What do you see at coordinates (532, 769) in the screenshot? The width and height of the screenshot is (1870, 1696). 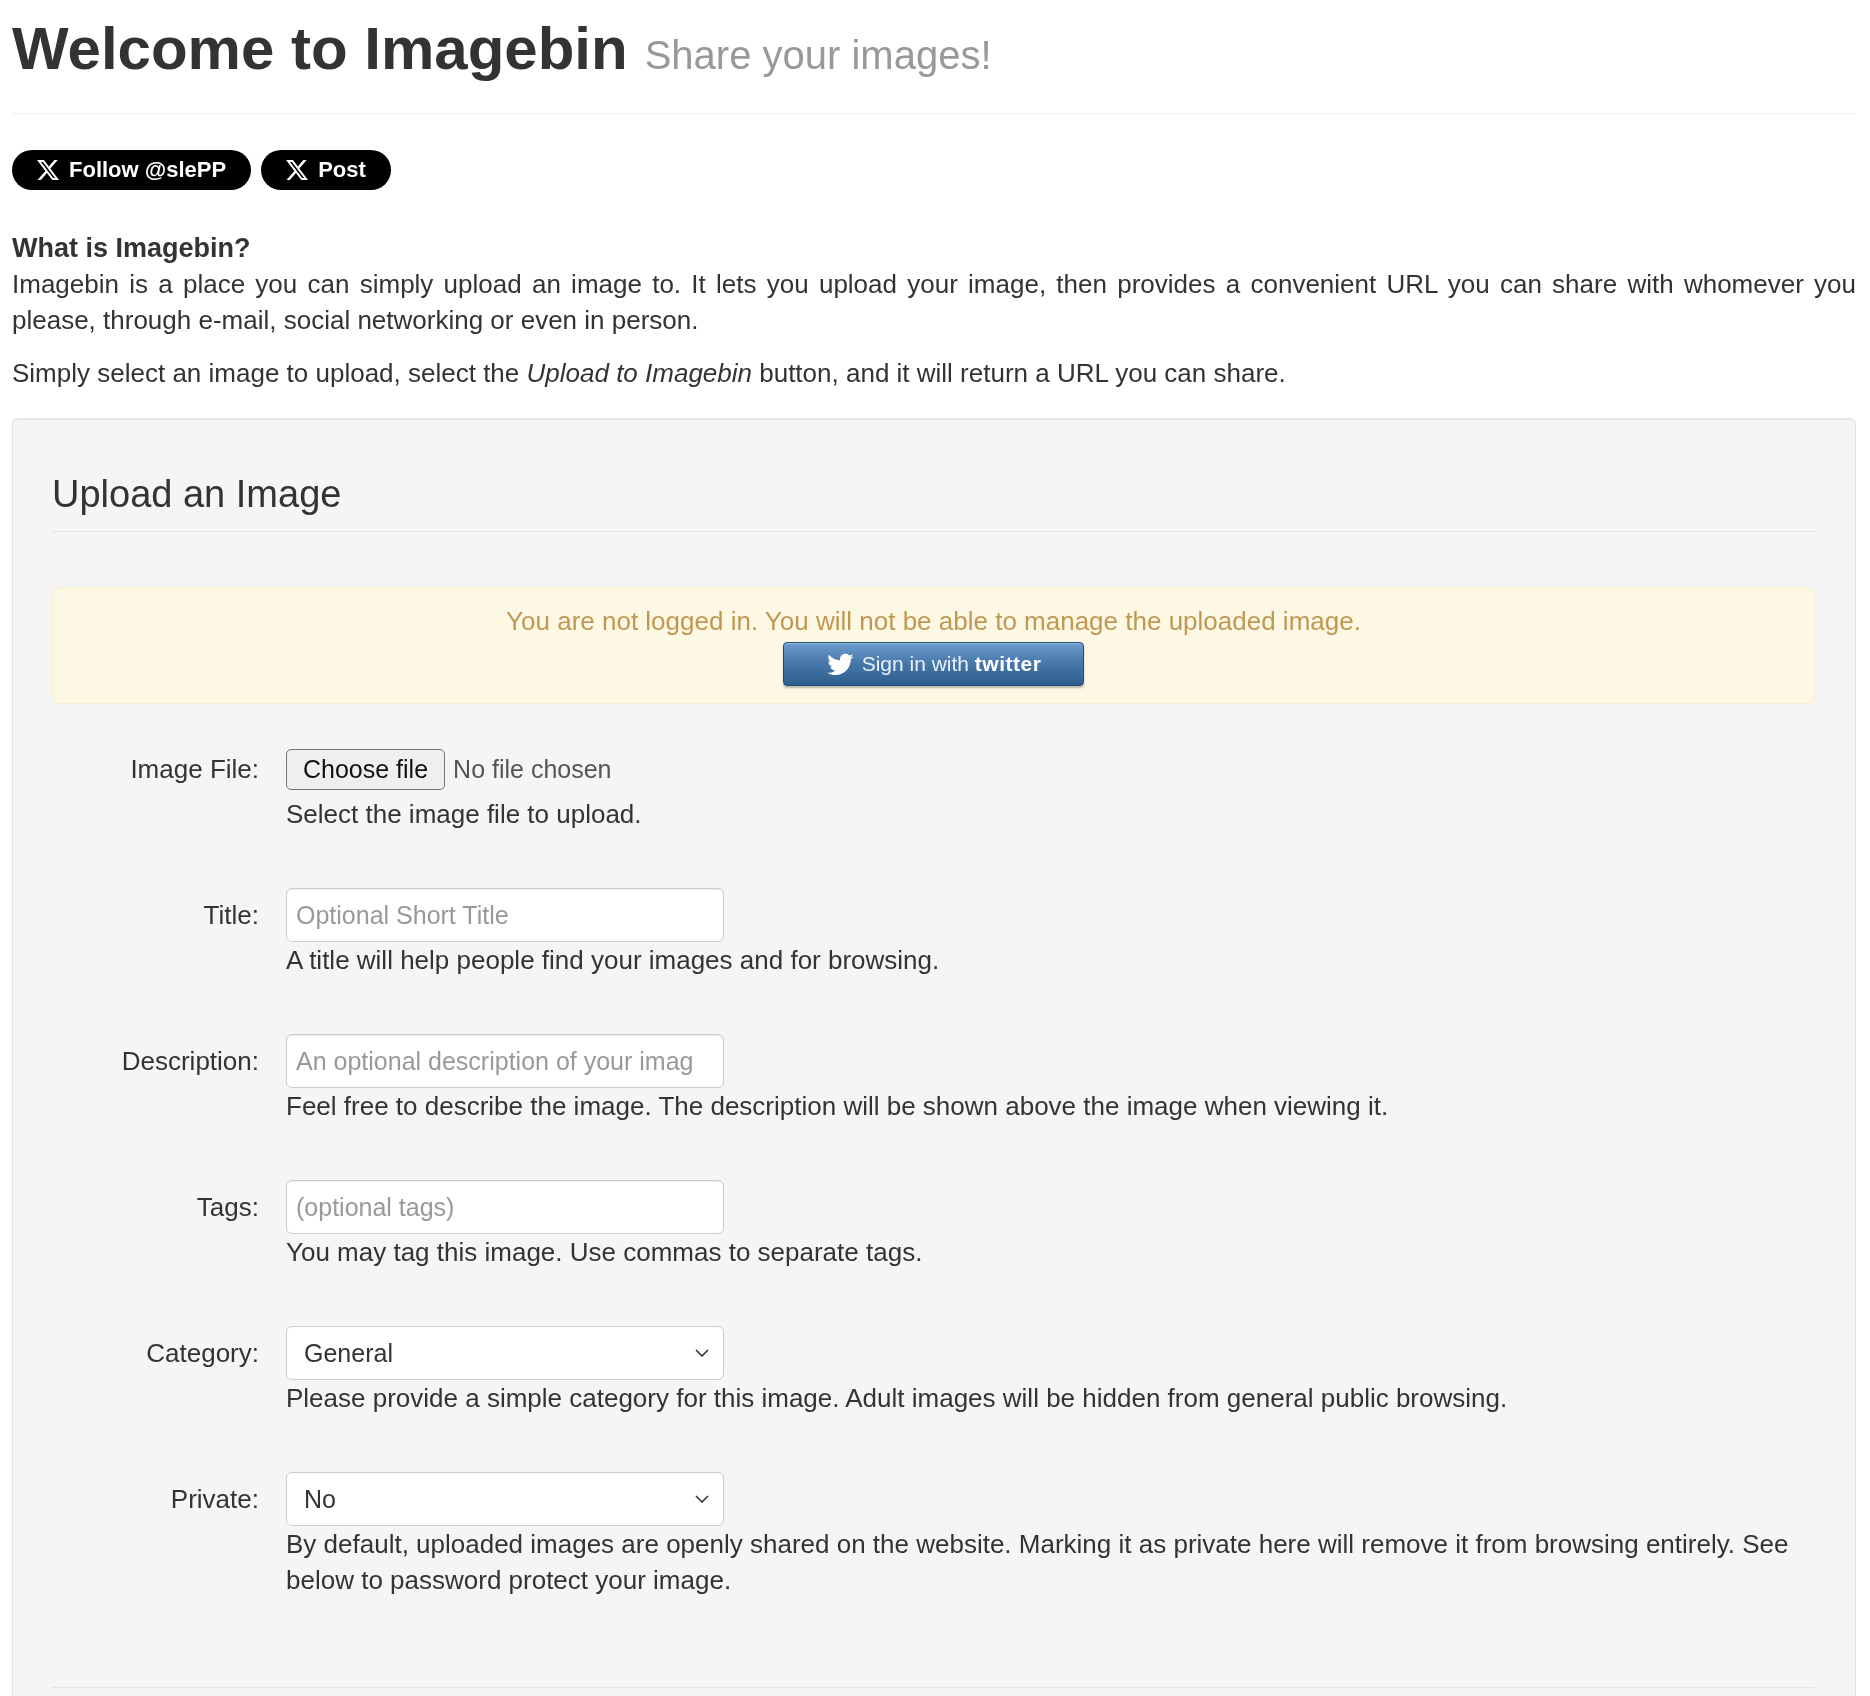 I see `file-status-text: No file chosen` at bounding box center [532, 769].